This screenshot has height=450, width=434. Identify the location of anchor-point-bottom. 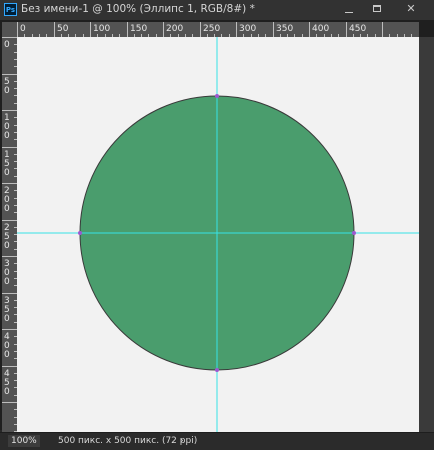
(217, 370).